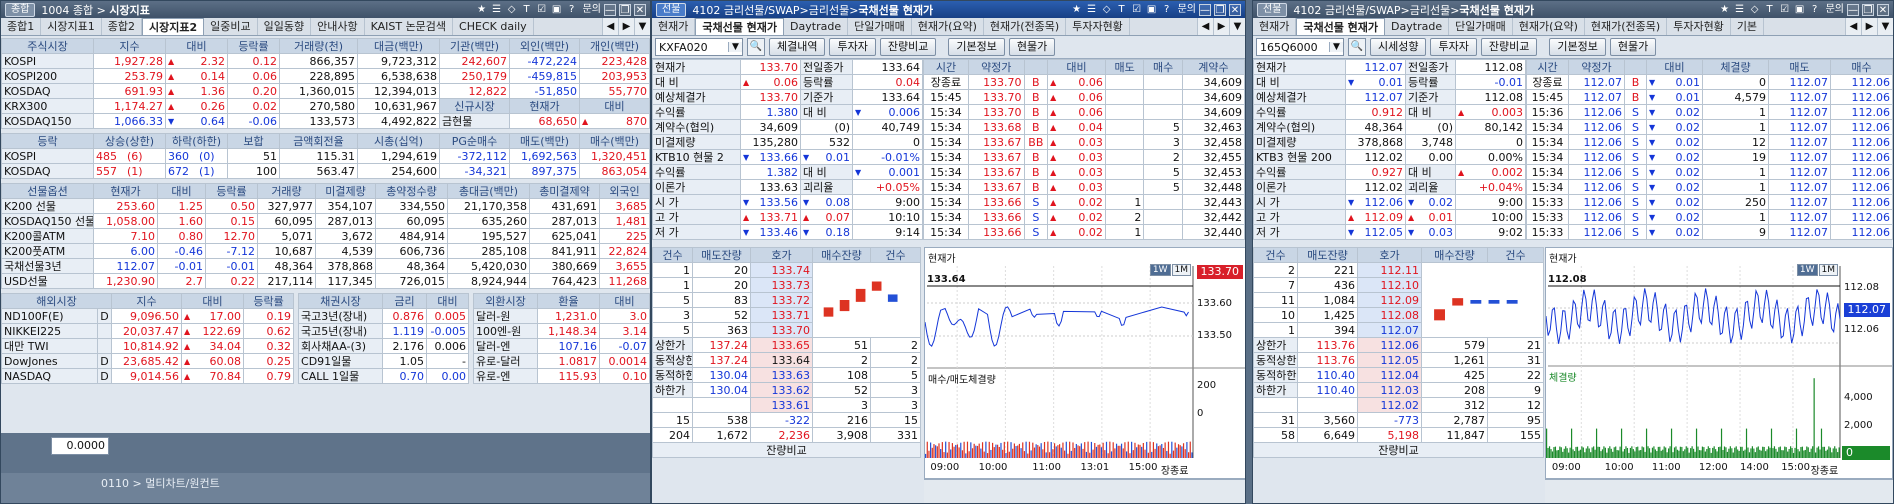 The width and height of the screenshot is (1894, 504). What do you see at coordinates (852, 47) in the screenshot?
I see `toolbar-button-1: 투자자` at bounding box center [852, 47].